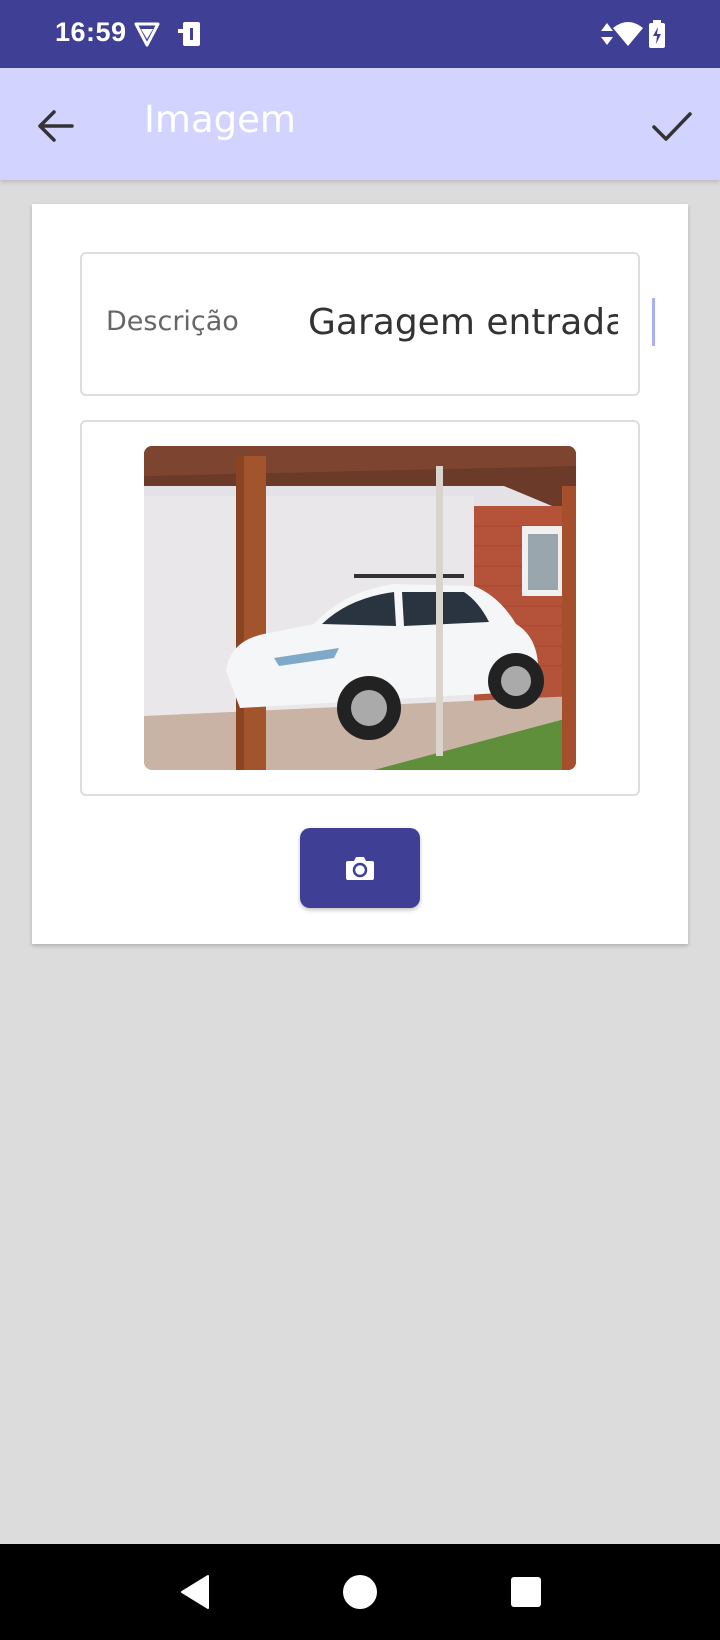  Describe the element at coordinates (463, 322) in the screenshot. I see `description-input` at that location.